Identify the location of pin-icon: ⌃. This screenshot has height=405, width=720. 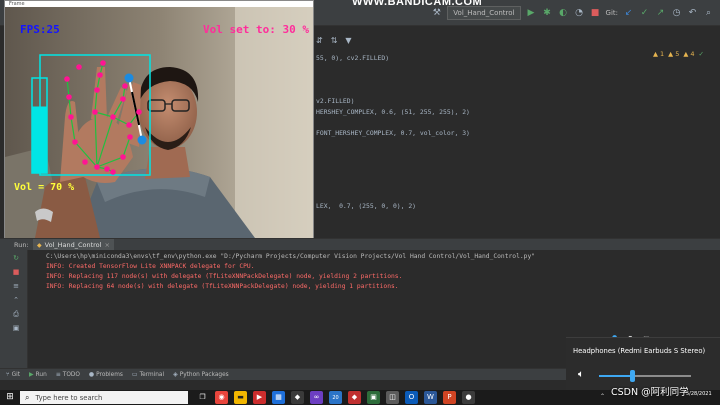
(16, 300).